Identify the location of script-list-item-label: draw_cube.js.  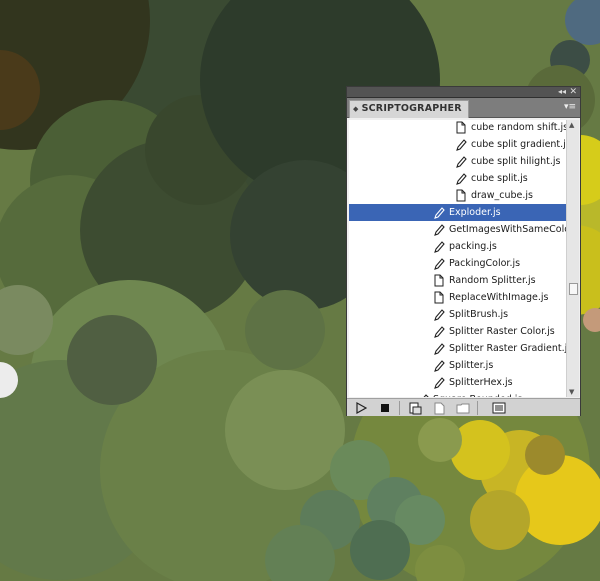
(502, 195).